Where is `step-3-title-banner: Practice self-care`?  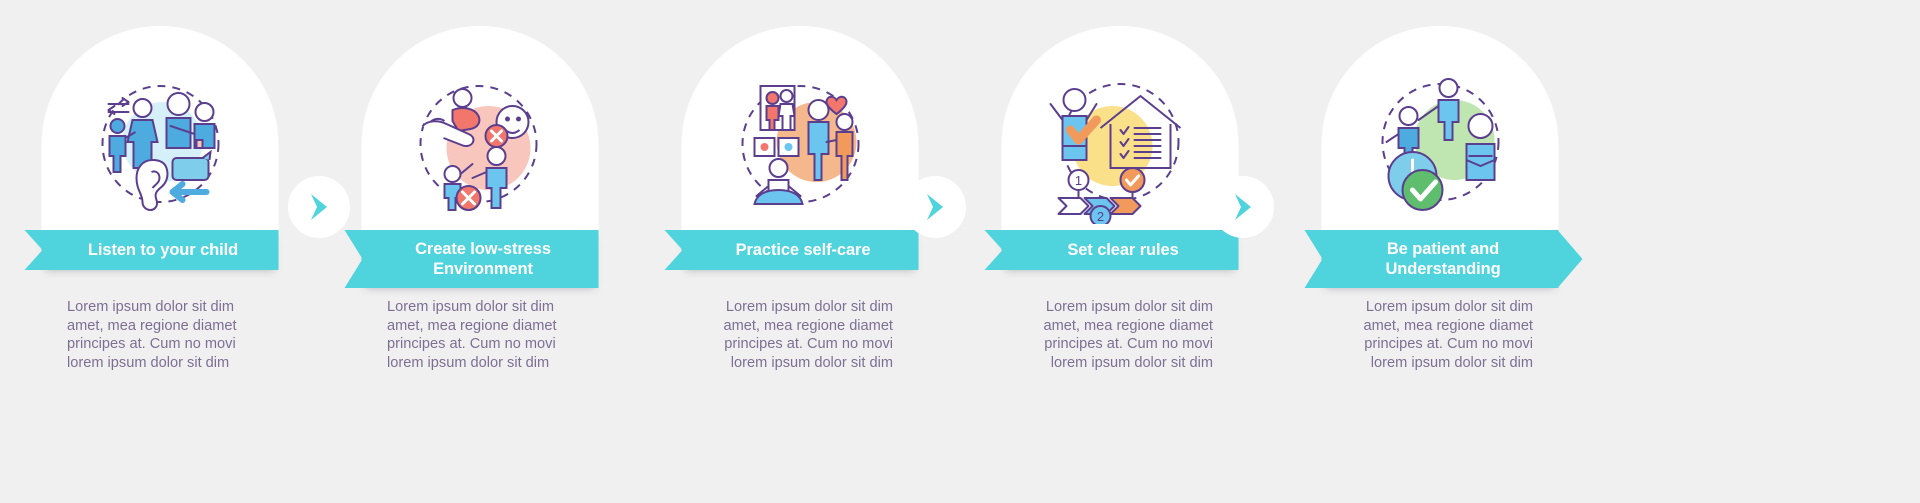
step-3-title-banner: Practice self-care is located at coordinates (800, 250).